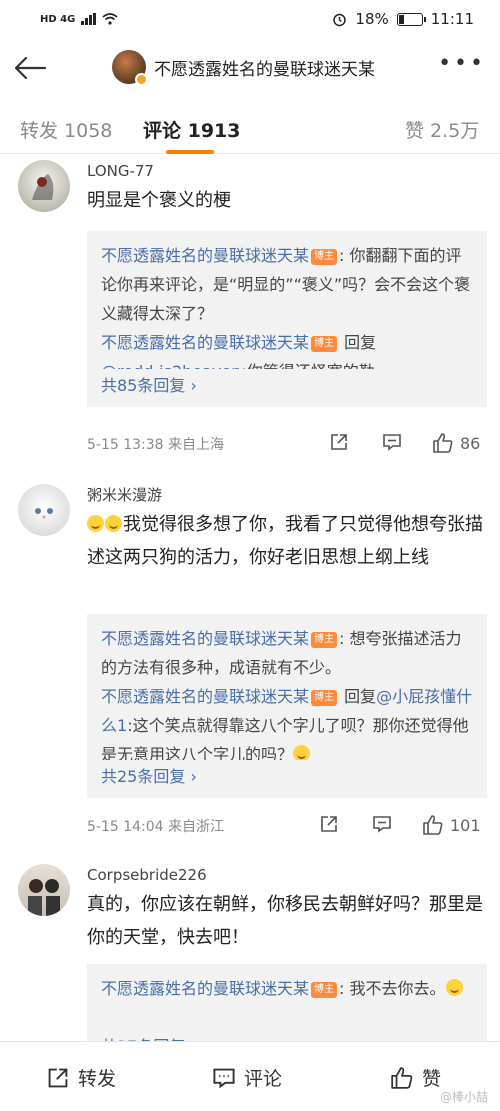 Image resolution: width=500 pixels, height=1111 pixels. What do you see at coordinates (196, 445) in the screenshot?
I see `location: 来自上海` at bounding box center [196, 445].